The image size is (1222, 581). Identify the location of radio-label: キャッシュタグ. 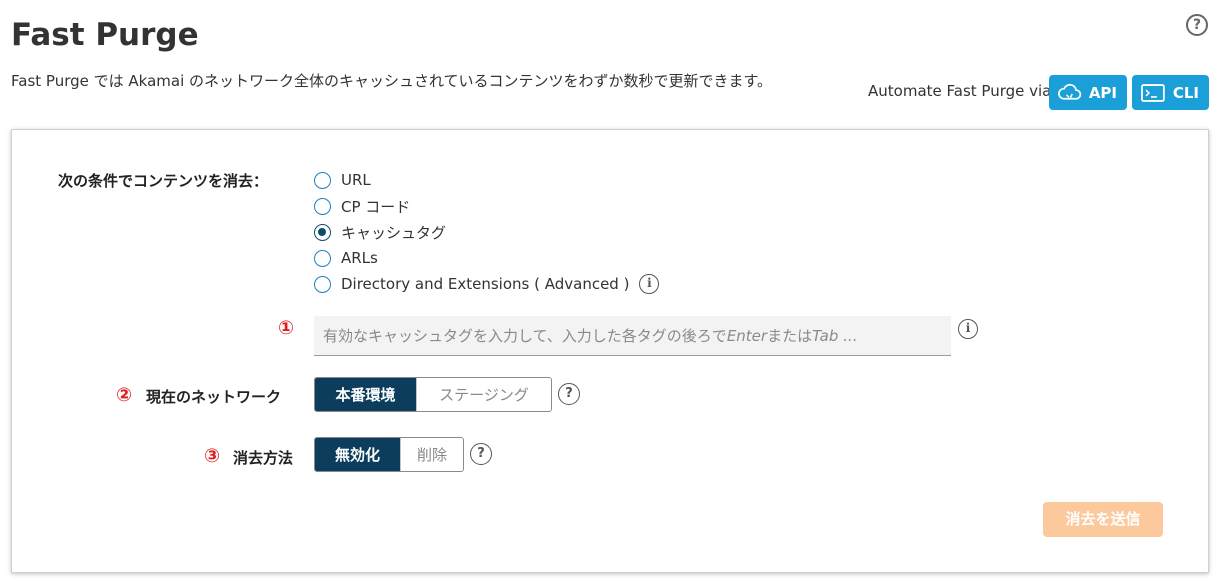
(394, 232).